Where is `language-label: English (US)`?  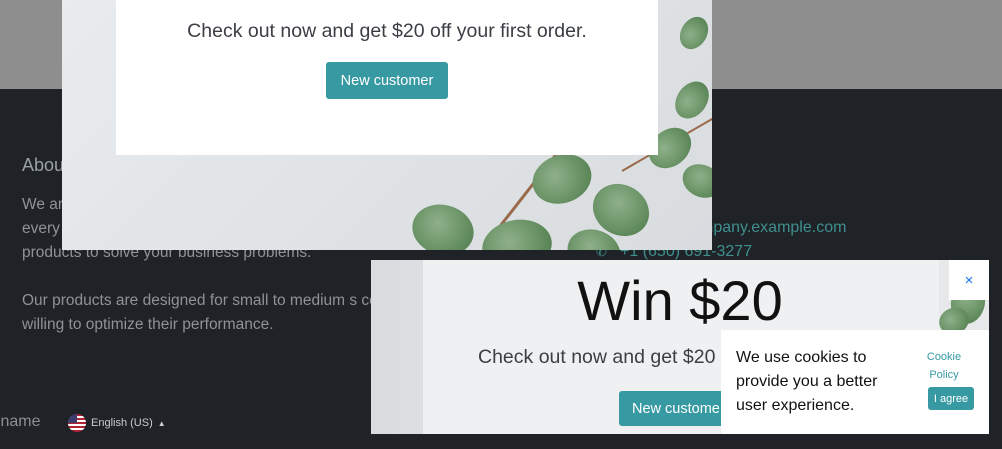
language-label: English (US) is located at coordinates (122, 423).